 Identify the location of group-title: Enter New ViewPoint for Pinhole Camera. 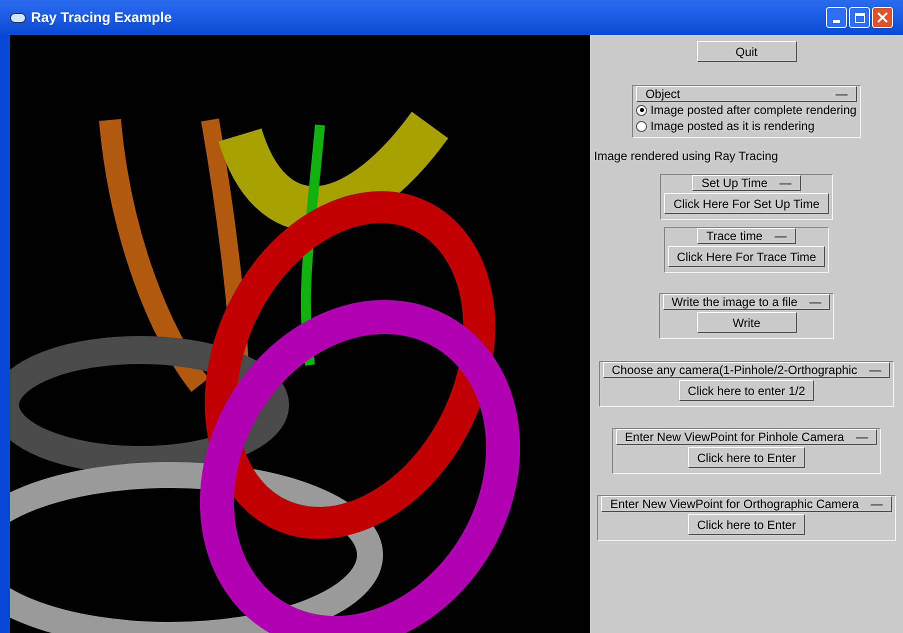
(734, 437).